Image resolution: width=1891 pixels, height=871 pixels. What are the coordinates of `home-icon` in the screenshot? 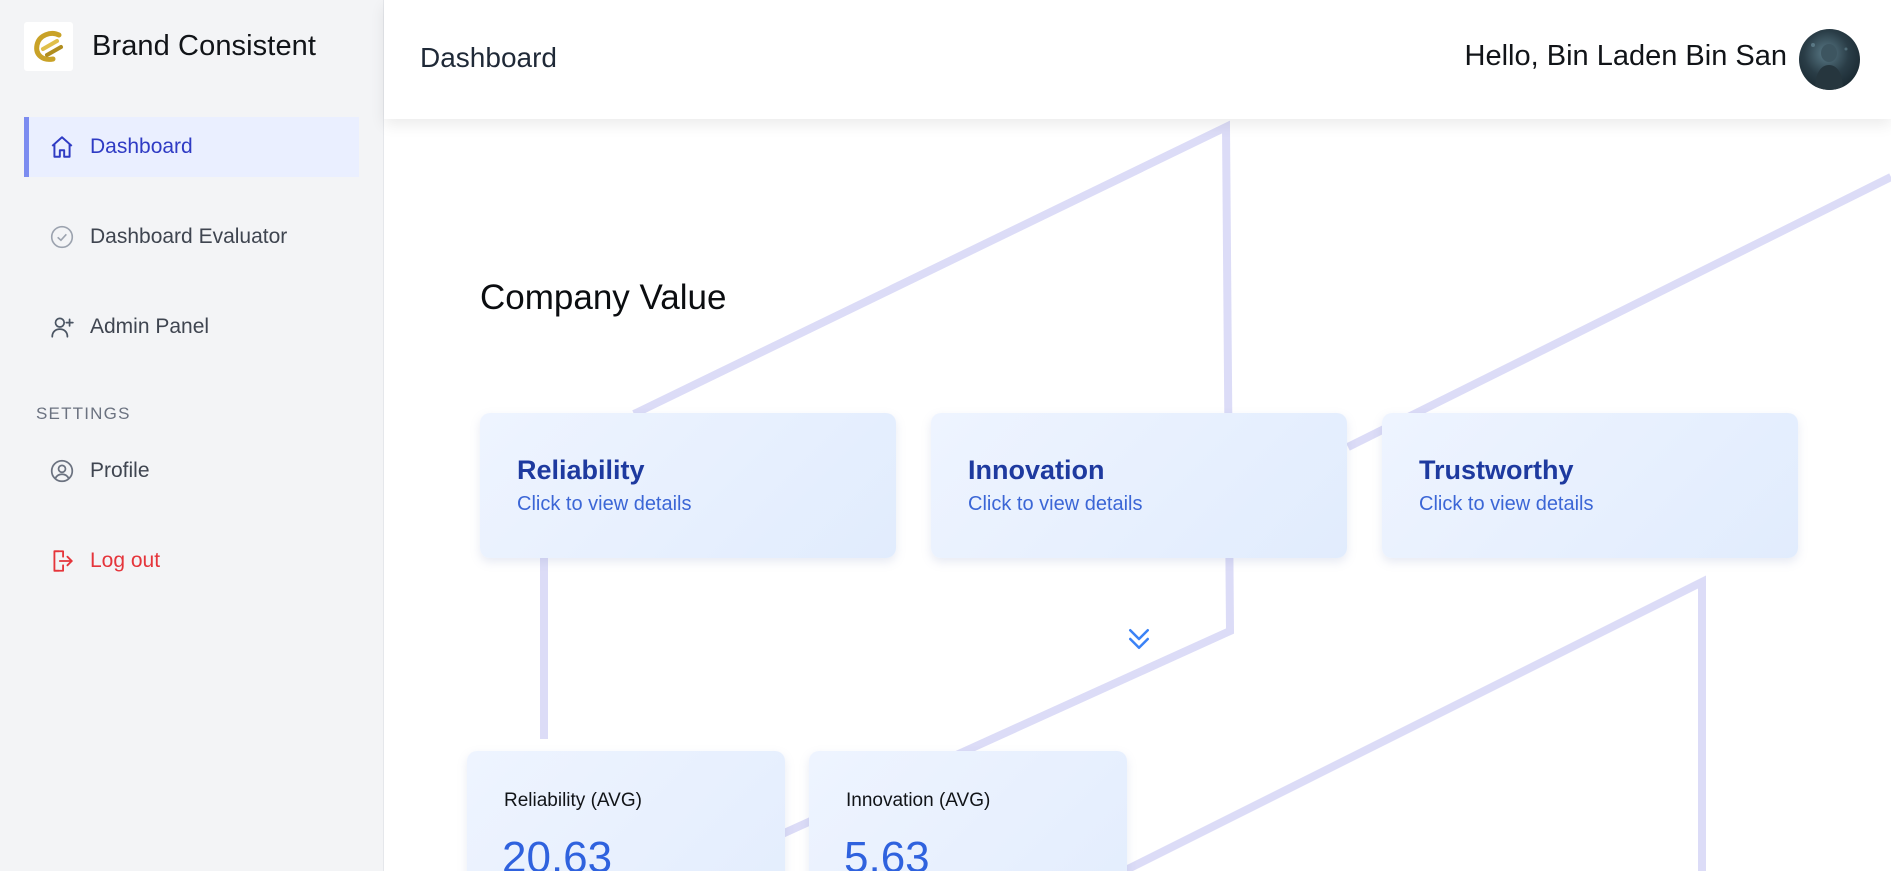 It's located at (62, 147).